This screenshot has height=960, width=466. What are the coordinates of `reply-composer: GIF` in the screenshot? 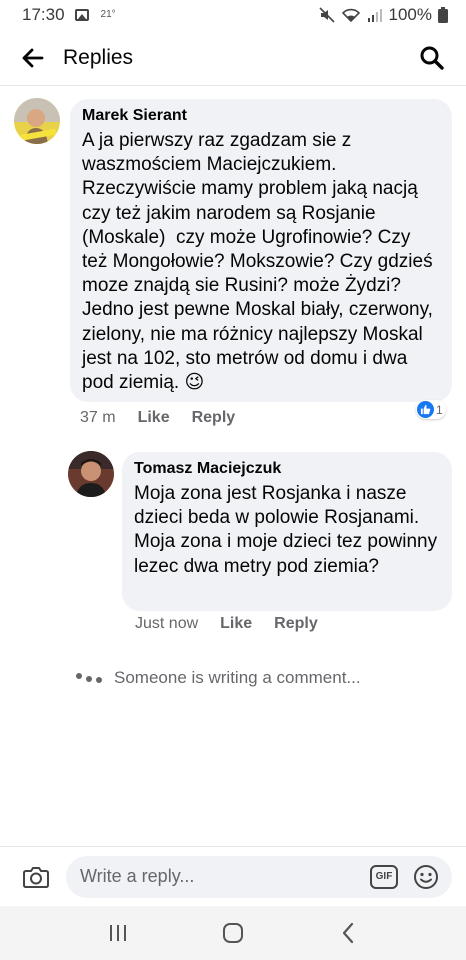 It's located at (233, 876).